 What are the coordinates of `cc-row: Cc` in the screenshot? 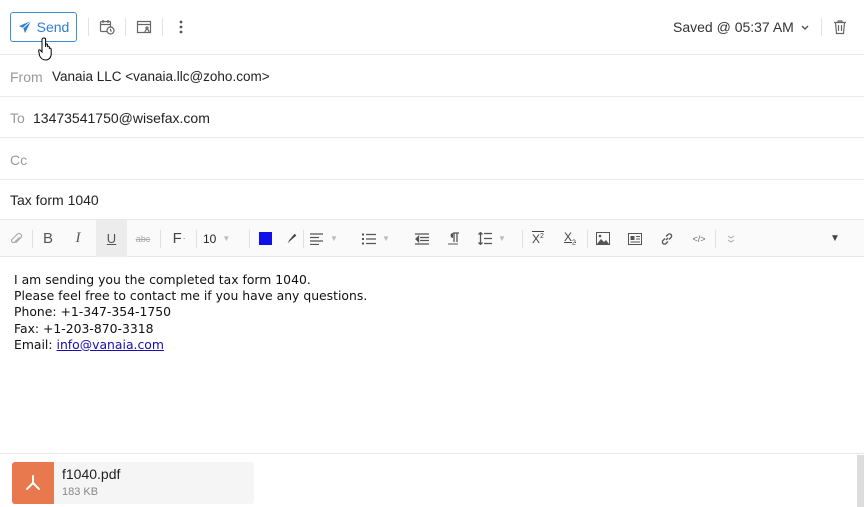 It's located at (432, 159).